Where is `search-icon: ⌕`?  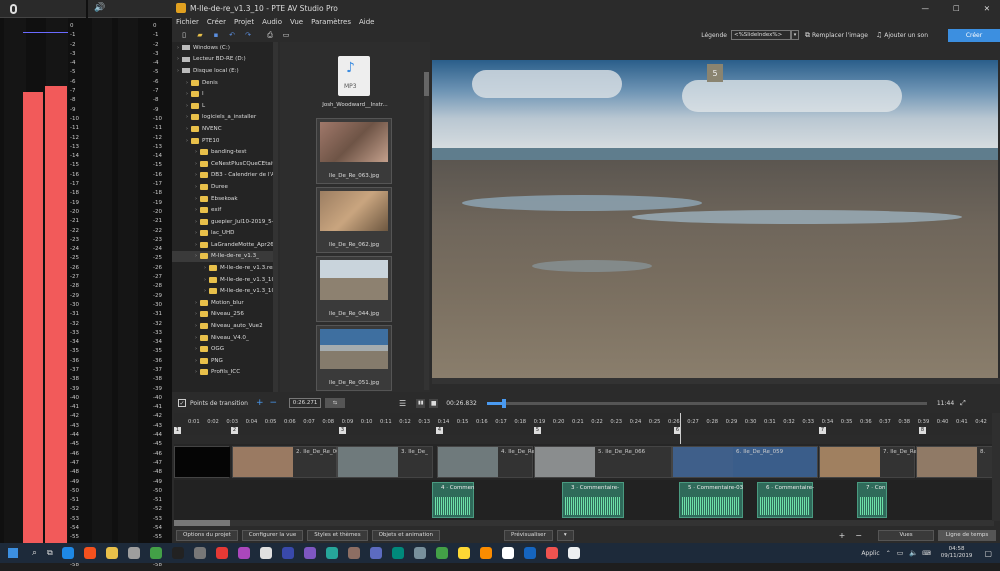
search-icon: ⌕ is located at coordinates (34, 553).